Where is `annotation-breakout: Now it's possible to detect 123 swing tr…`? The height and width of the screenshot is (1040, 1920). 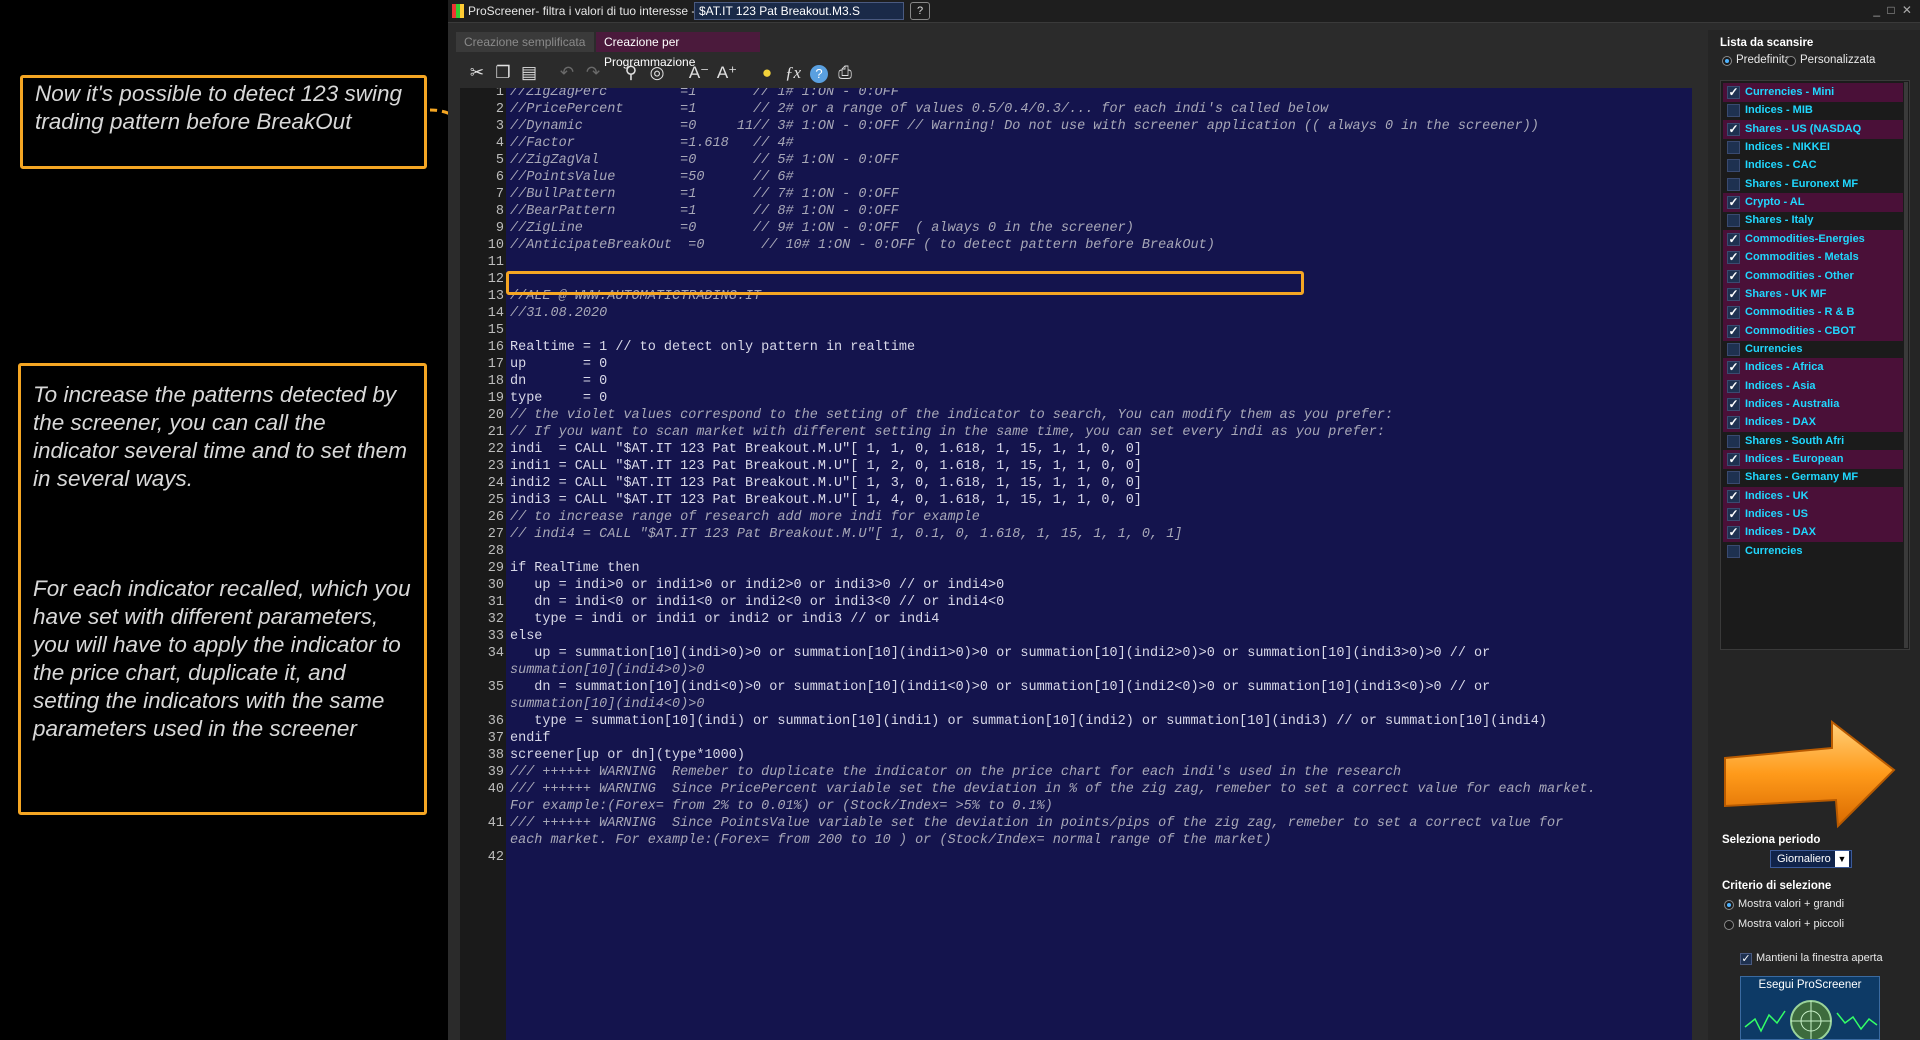
annotation-breakout: Now it's possible to detect 123 swing tr… is located at coordinates (223, 122).